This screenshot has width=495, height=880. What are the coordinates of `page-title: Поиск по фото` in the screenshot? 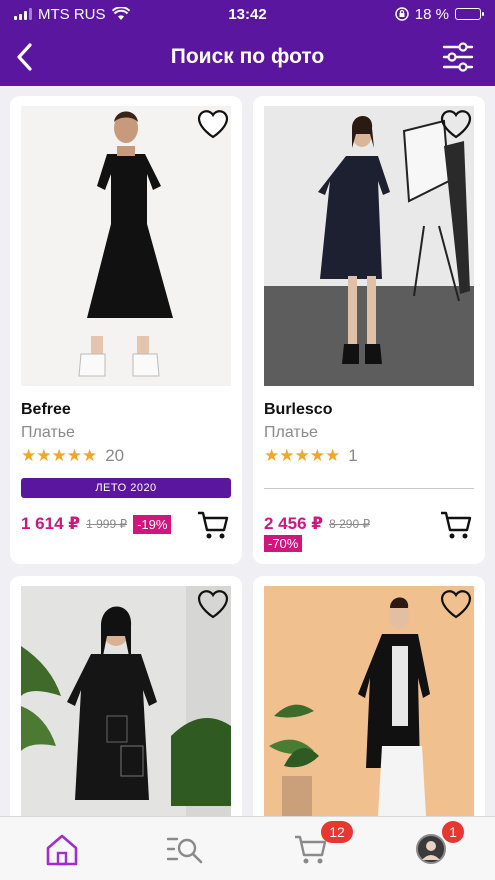 It's located at (247, 56).